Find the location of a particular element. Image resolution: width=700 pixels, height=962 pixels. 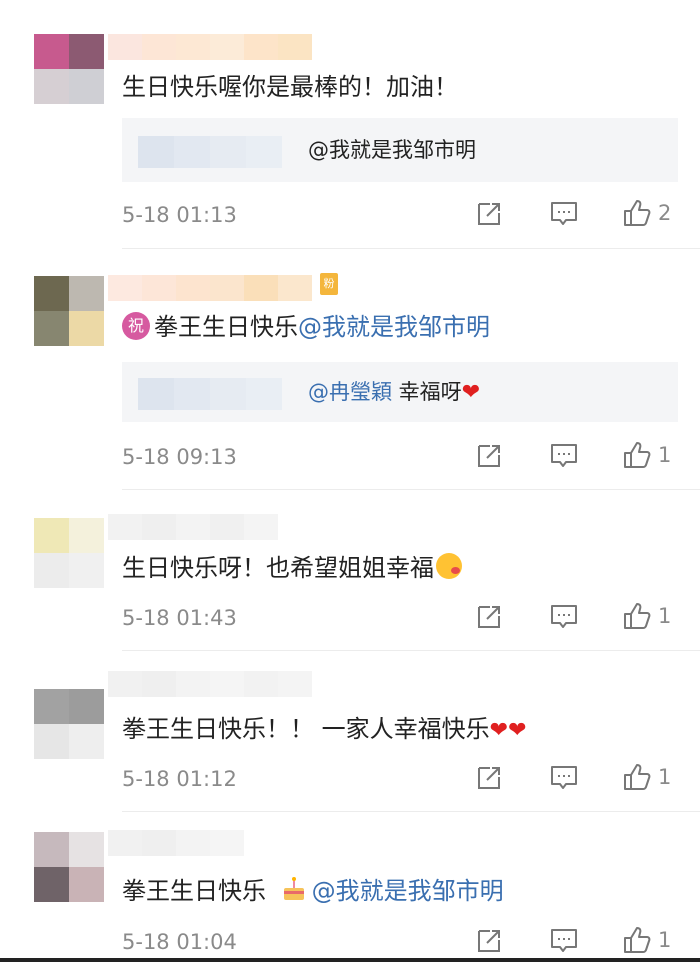

comment-text: 生日快乐呀！也希望姐姐幸福 is located at coordinates (292, 568).